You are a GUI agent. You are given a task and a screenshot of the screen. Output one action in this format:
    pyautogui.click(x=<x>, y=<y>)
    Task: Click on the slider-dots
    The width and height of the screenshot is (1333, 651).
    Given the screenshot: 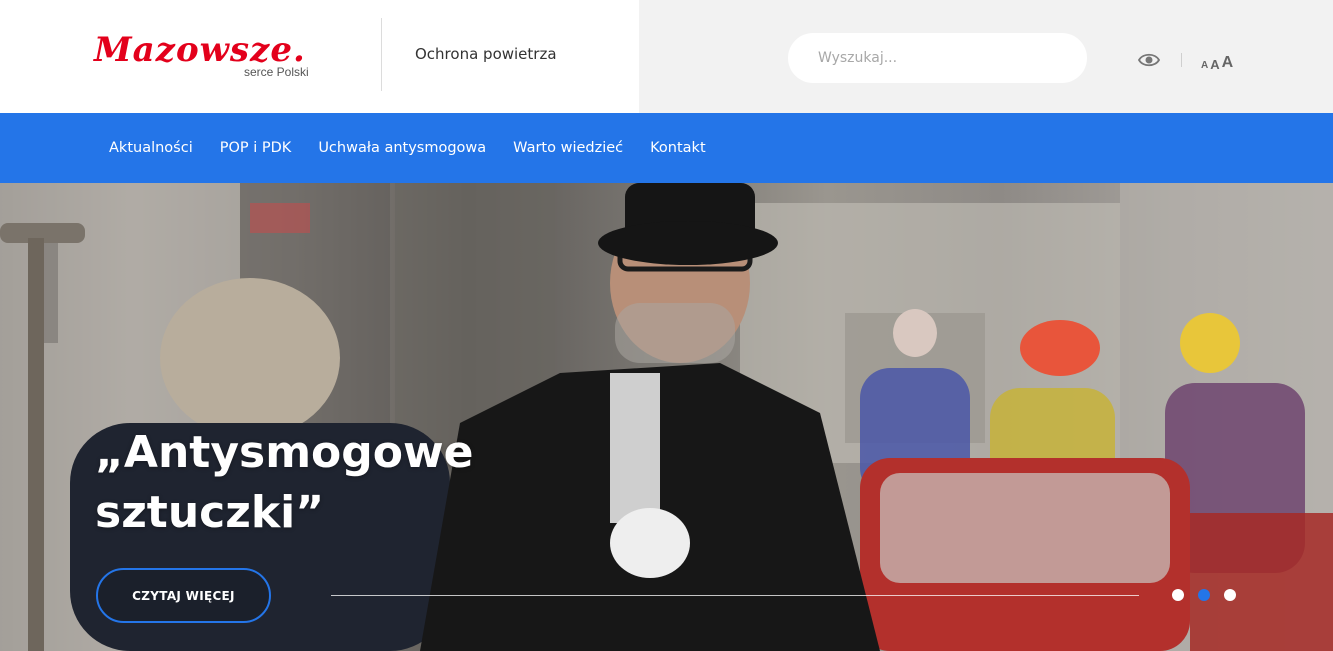 What is the action you would take?
    pyautogui.click(x=1204, y=595)
    